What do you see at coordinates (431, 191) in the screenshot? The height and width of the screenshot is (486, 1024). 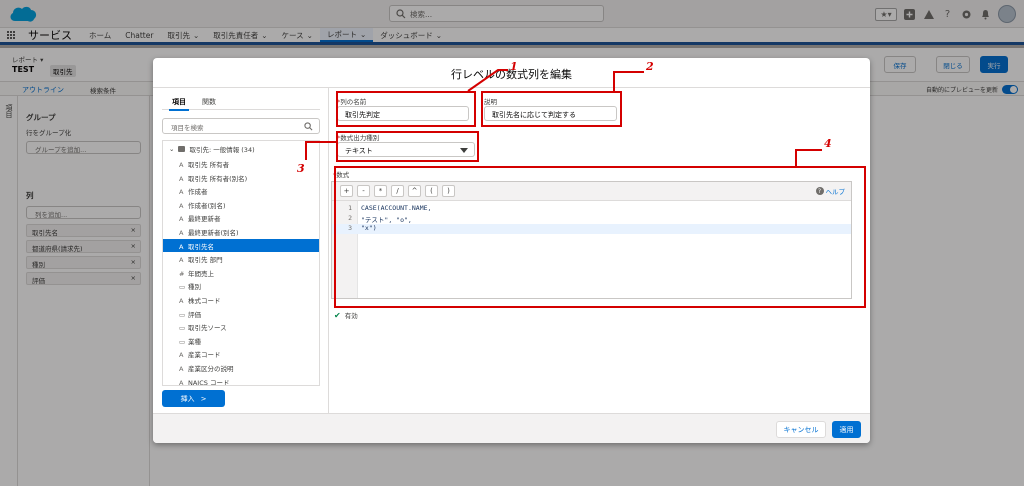 I see `operator-open-paren-button: (` at bounding box center [431, 191].